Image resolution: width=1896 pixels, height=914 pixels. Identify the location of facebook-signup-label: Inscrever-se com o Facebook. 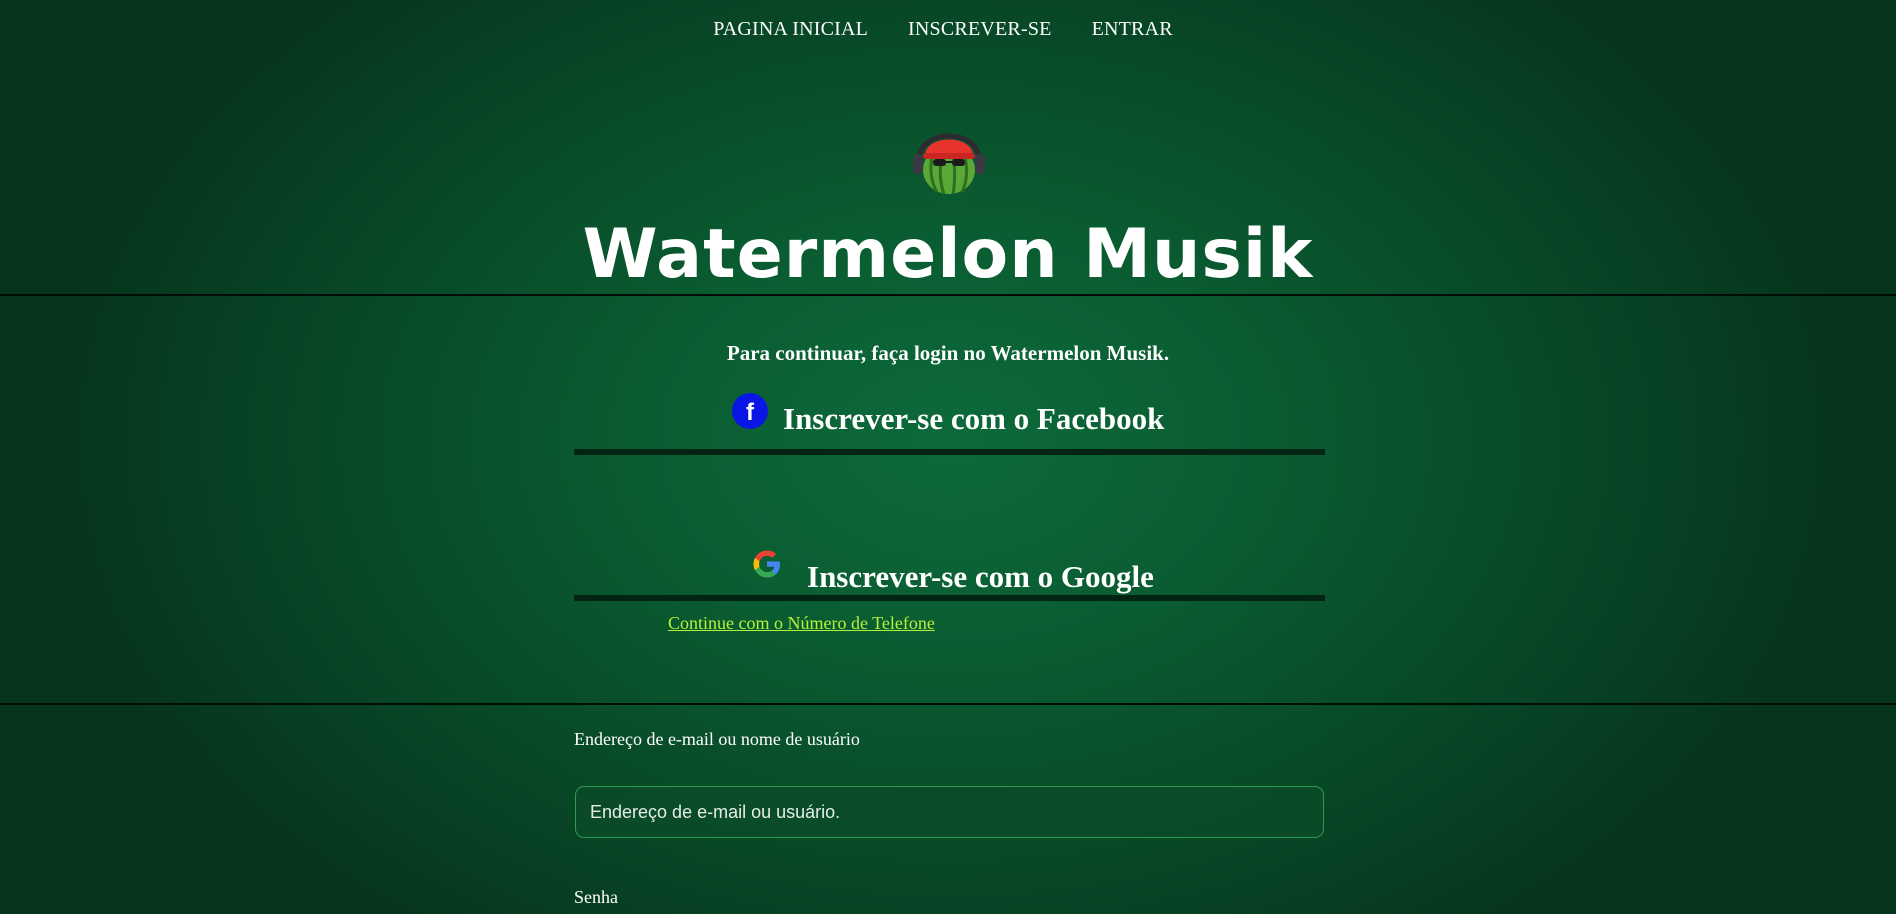
(974, 418).